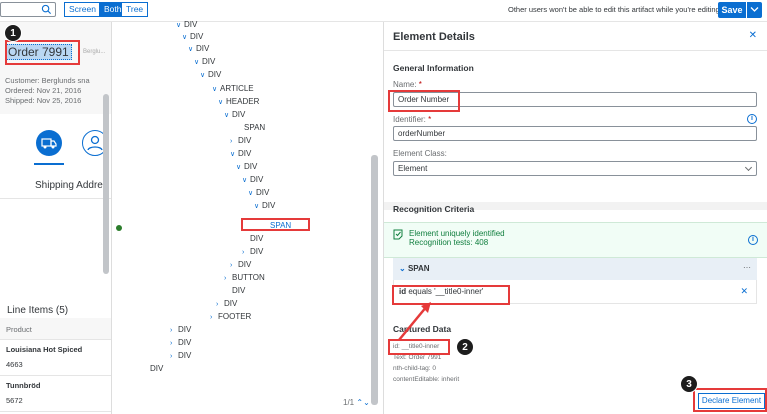 The image size is (767, 414). Describe the element at coordinates (55, 329) in the screenshot. I see `table-header-row: Product` at that location.